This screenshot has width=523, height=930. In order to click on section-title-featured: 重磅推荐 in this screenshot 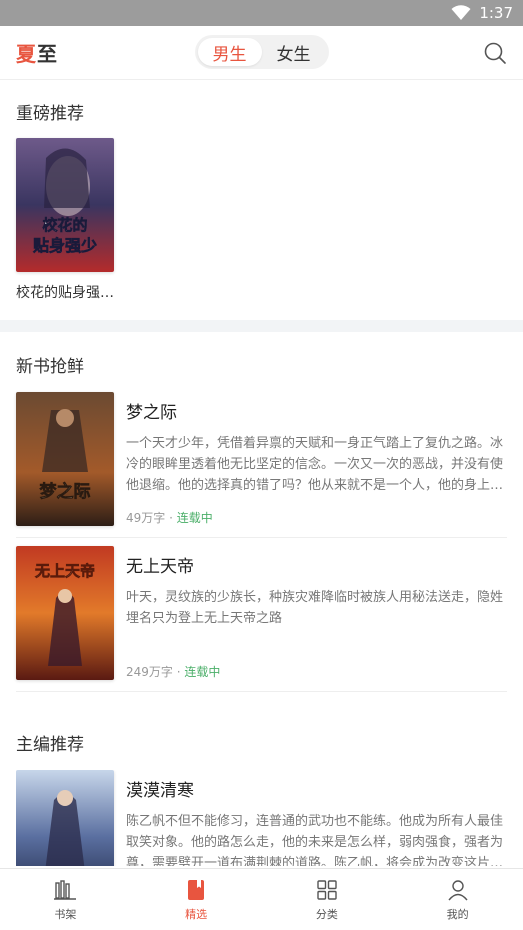, I will do `click(50, 114)`.